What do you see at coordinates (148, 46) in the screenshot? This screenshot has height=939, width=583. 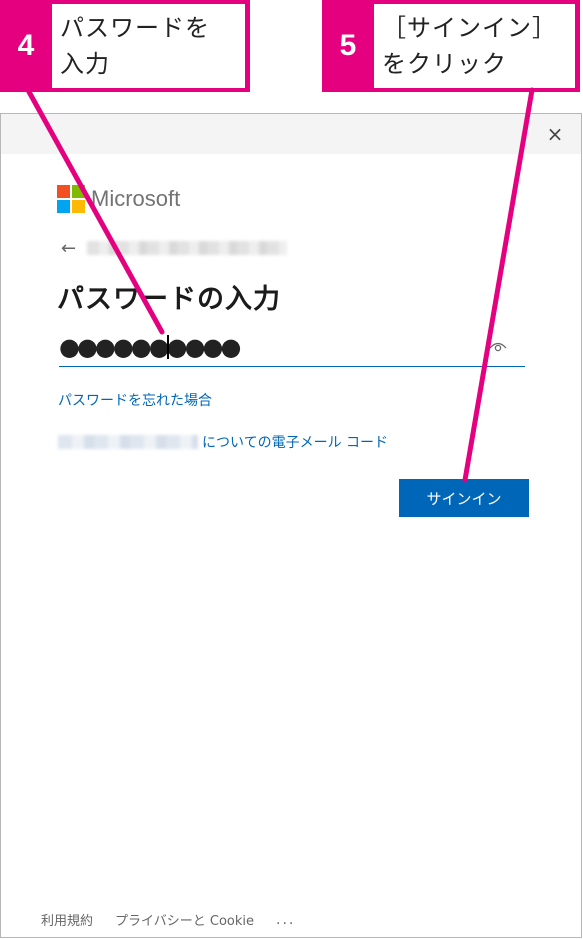 I see `callout-text: パスワードを 入力` at bounding box center [148, 46].